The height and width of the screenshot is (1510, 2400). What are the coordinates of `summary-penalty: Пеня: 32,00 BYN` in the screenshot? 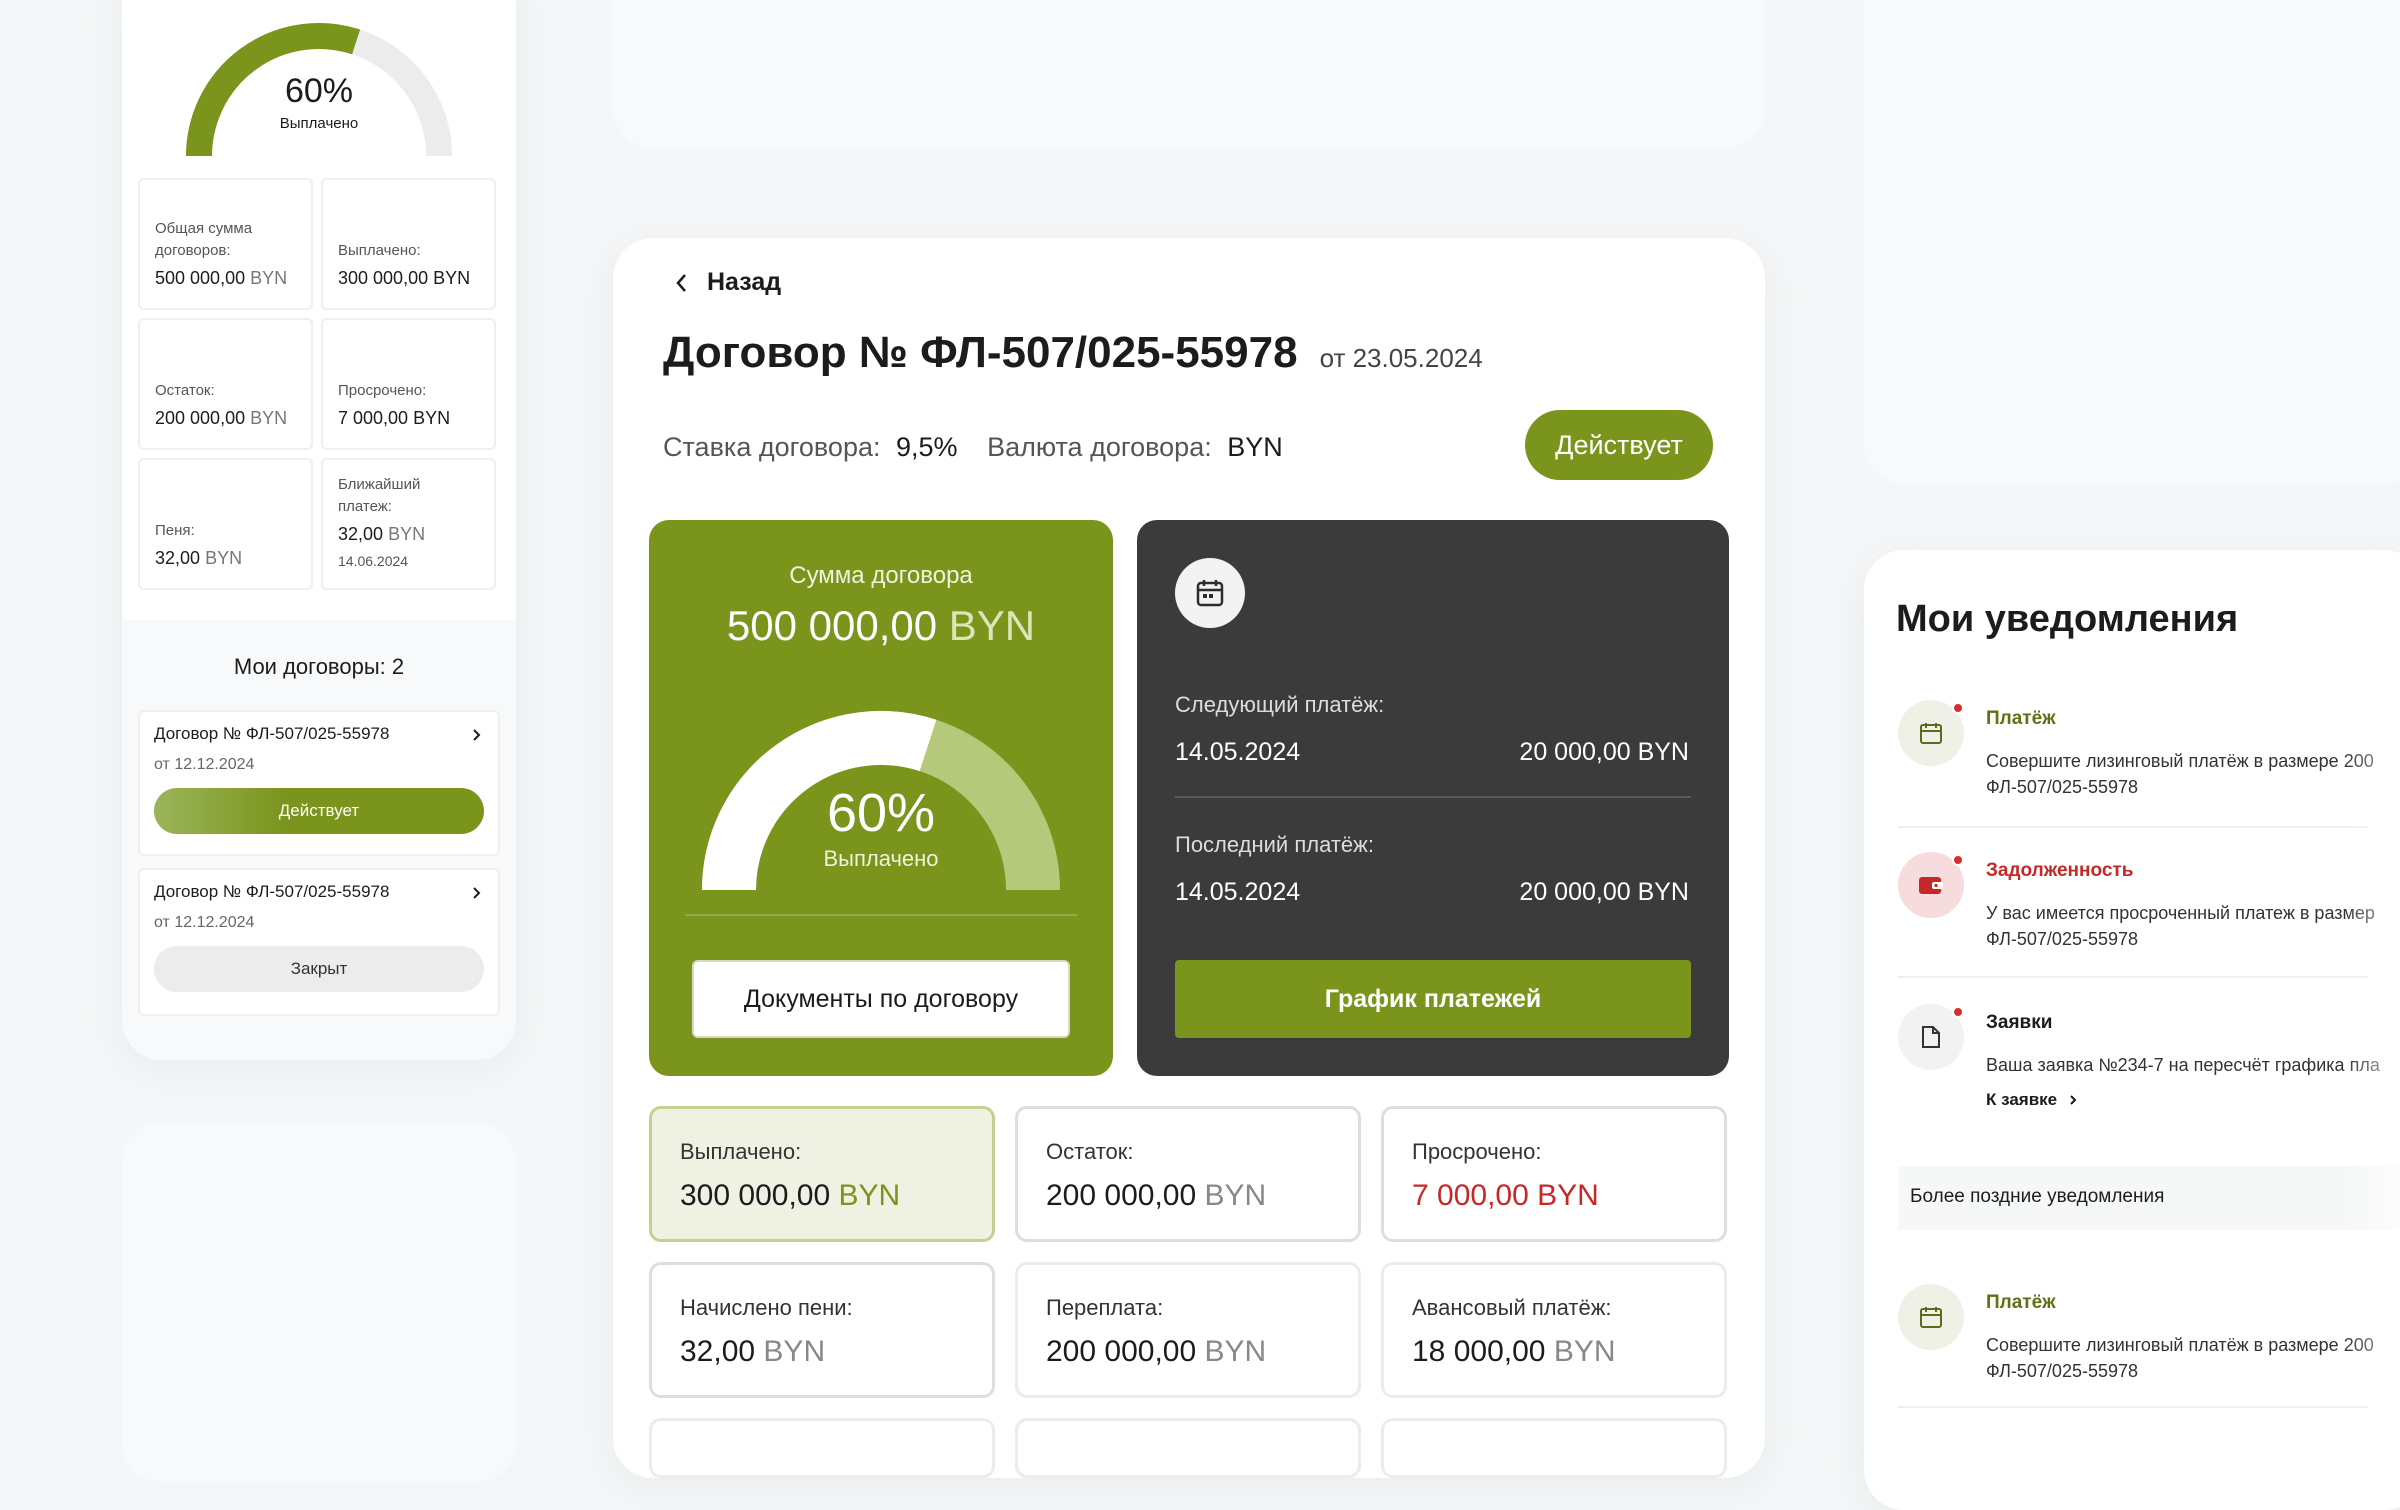 It's located at (225, 524).